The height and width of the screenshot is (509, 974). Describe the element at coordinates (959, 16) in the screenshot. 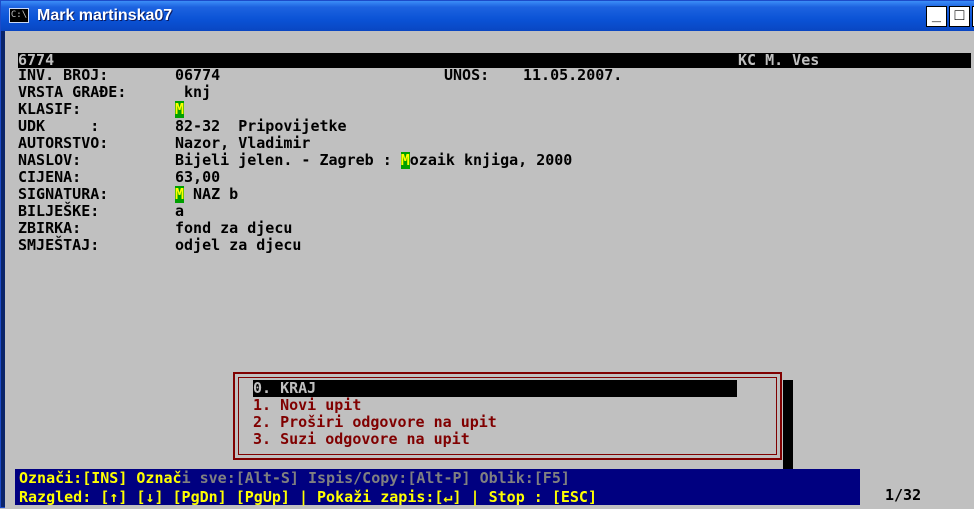

I see `maximize-button: □` at that location.